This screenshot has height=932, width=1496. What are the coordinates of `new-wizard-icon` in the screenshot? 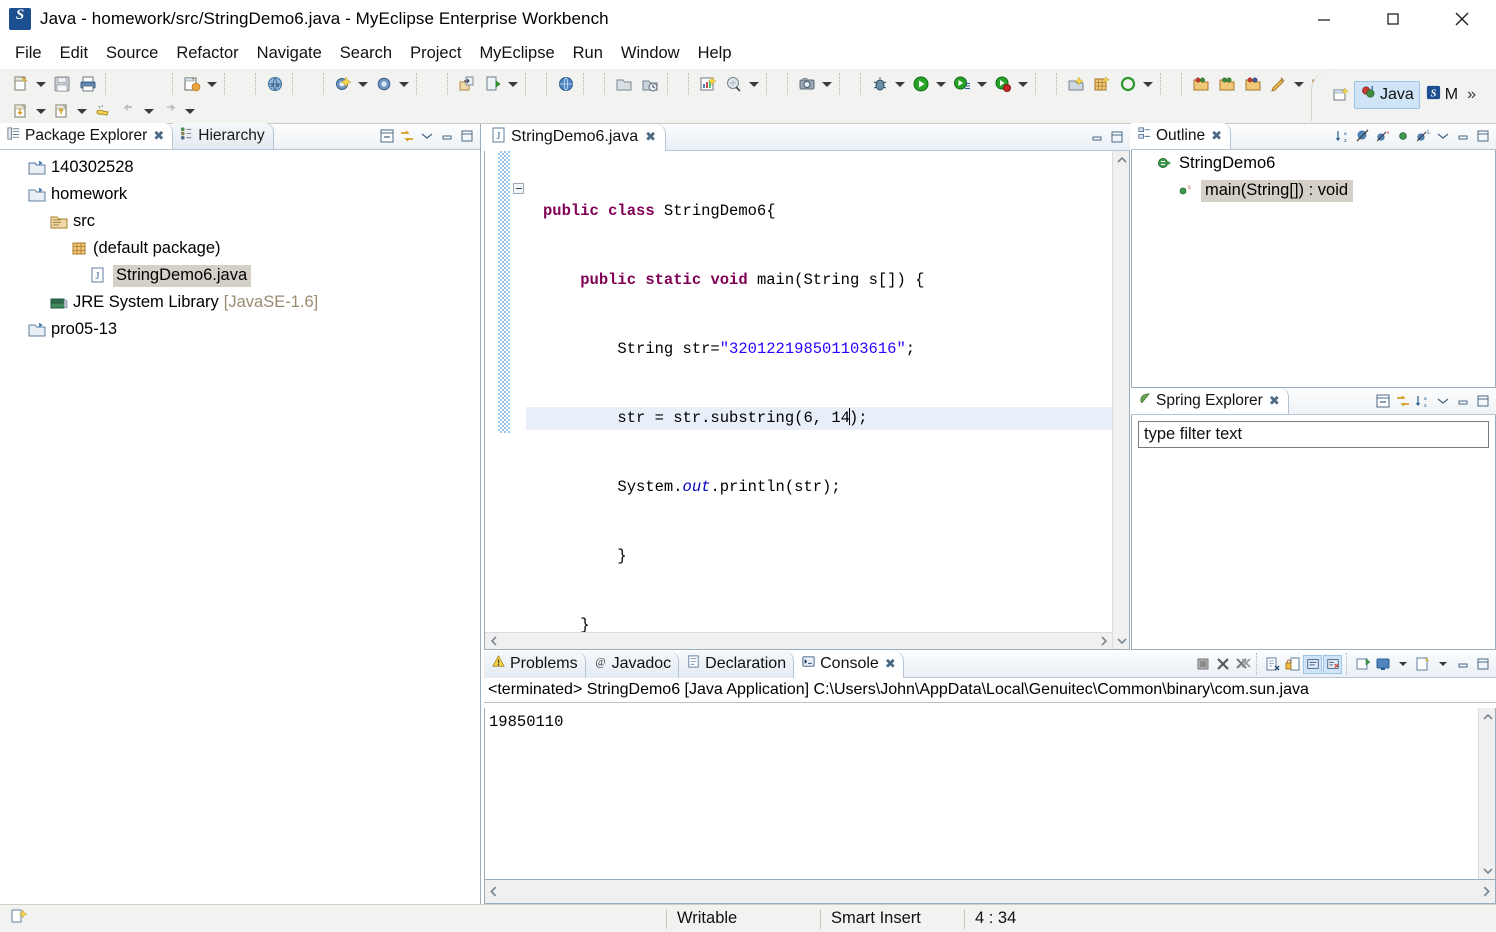 It's located at (21, 84).